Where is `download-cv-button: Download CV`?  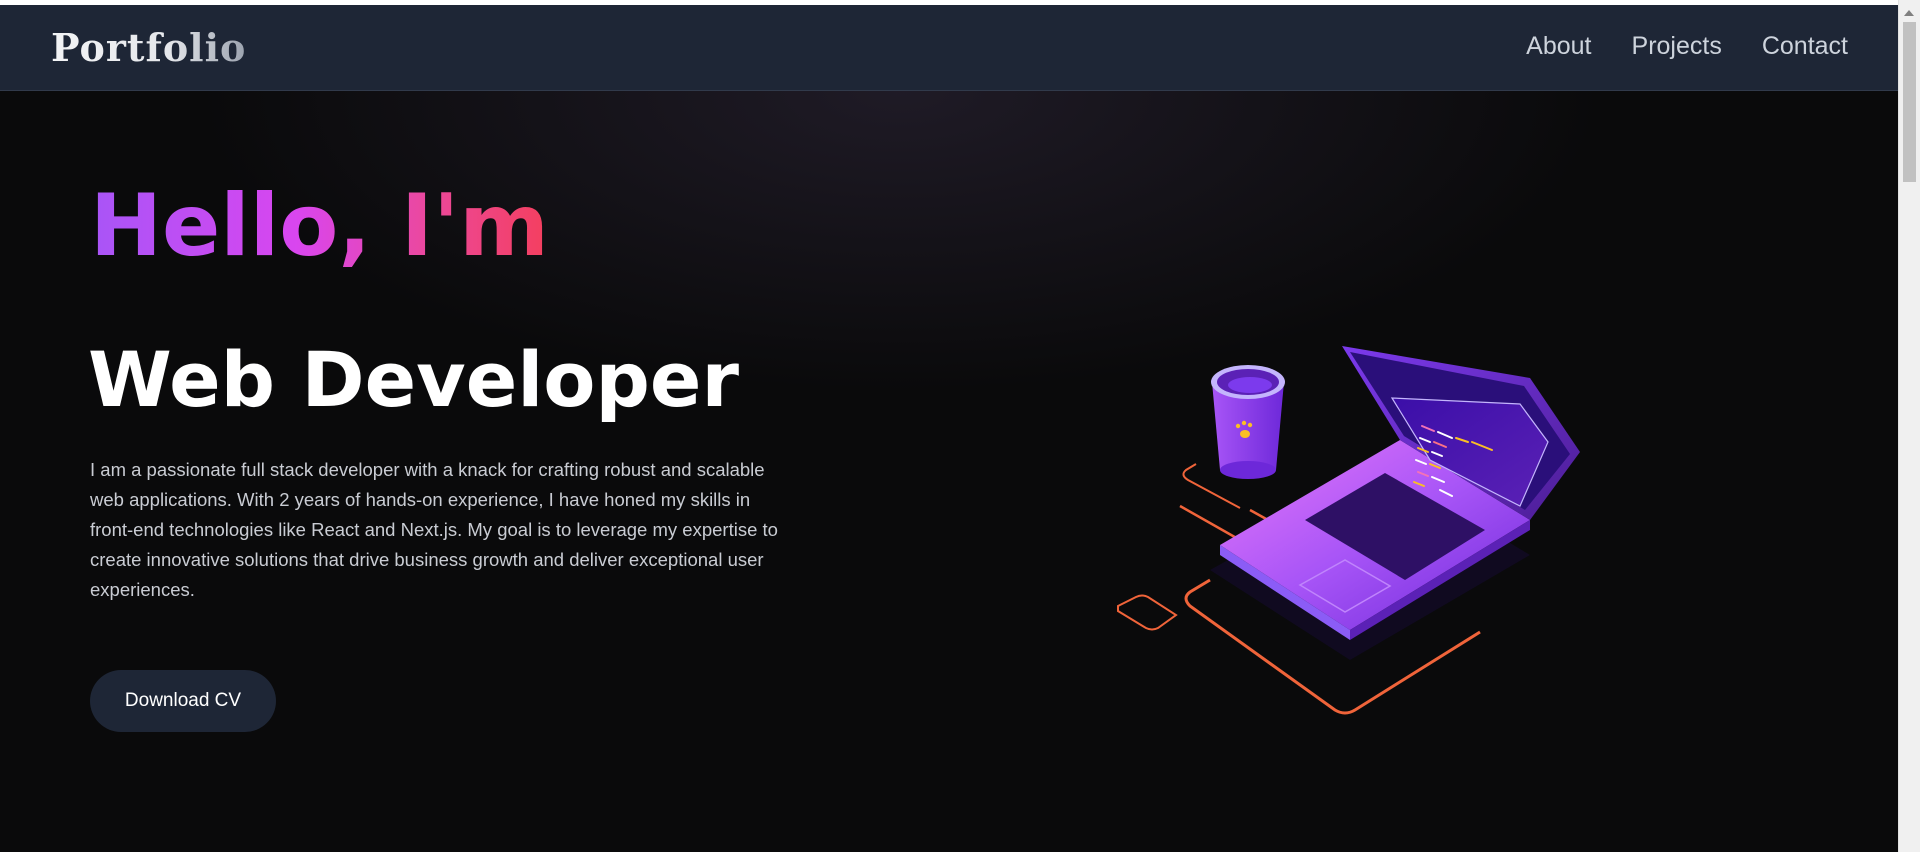
download-cv-button: Download CV is located at coordinates (183, 701).